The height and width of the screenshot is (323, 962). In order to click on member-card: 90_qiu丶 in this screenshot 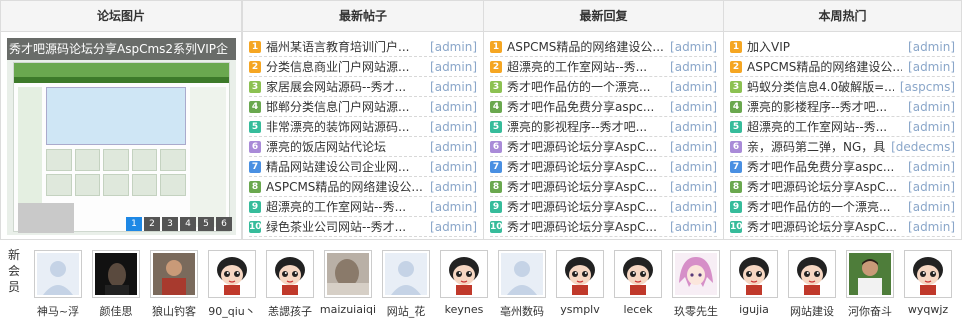, I will do `click(232, 284)`.